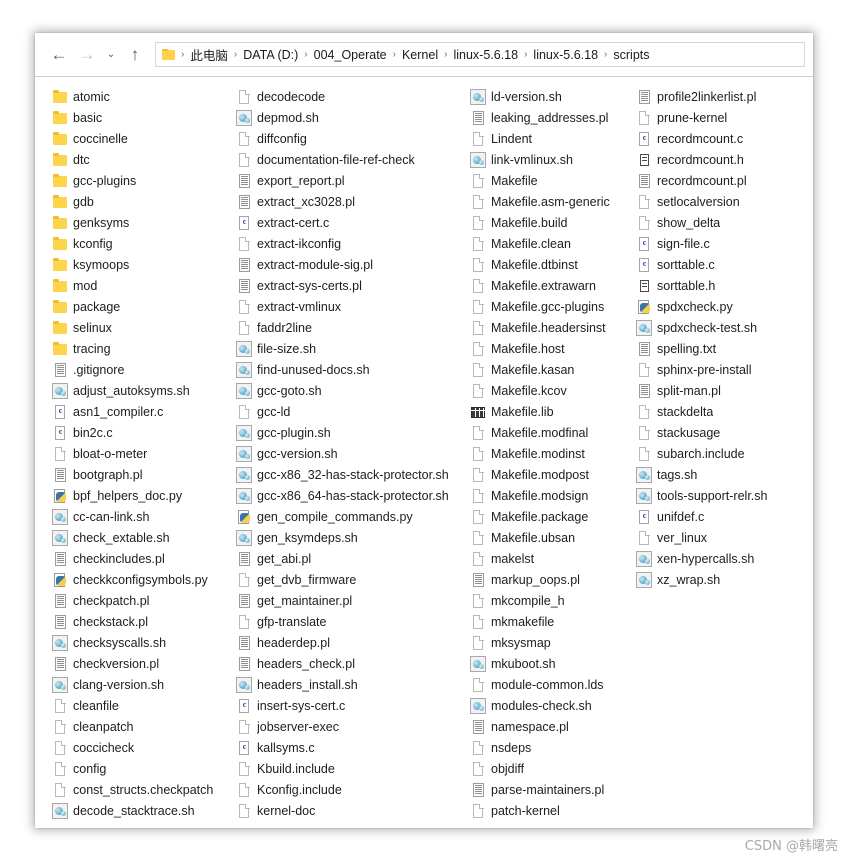 Image resolution: width=847 pixels, height=860 pixels. I want to click on list-item: subarch.include, so click(724, 453).